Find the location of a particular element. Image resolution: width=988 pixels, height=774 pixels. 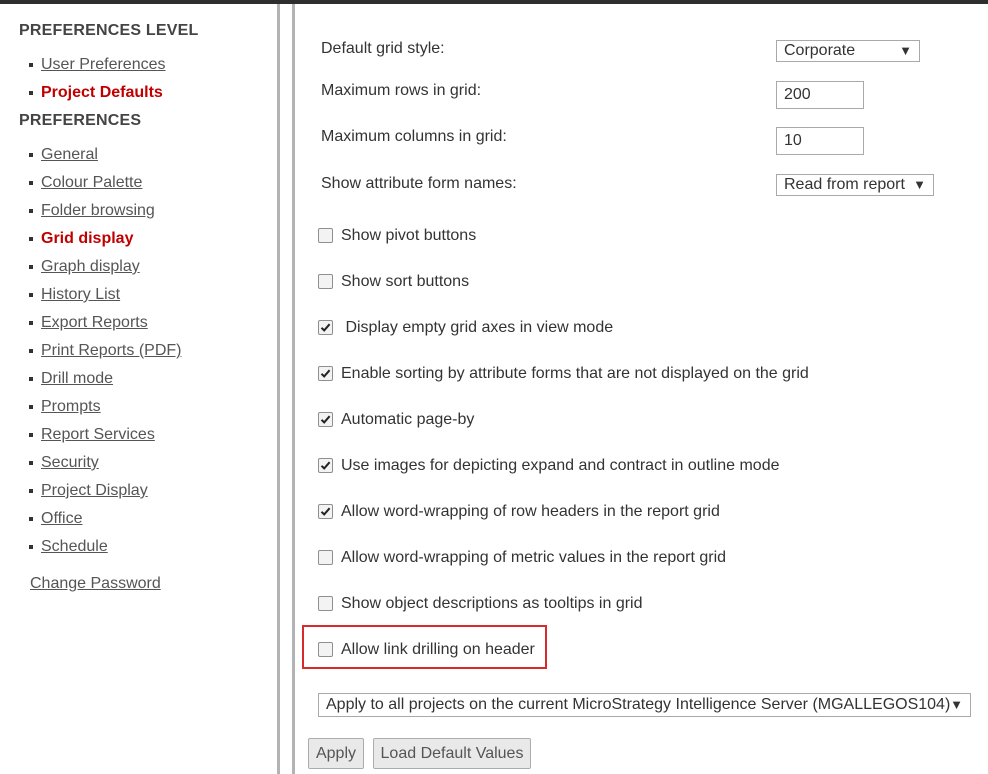

sidebar-item-label: Prompts is located at coordinates (71, 407).